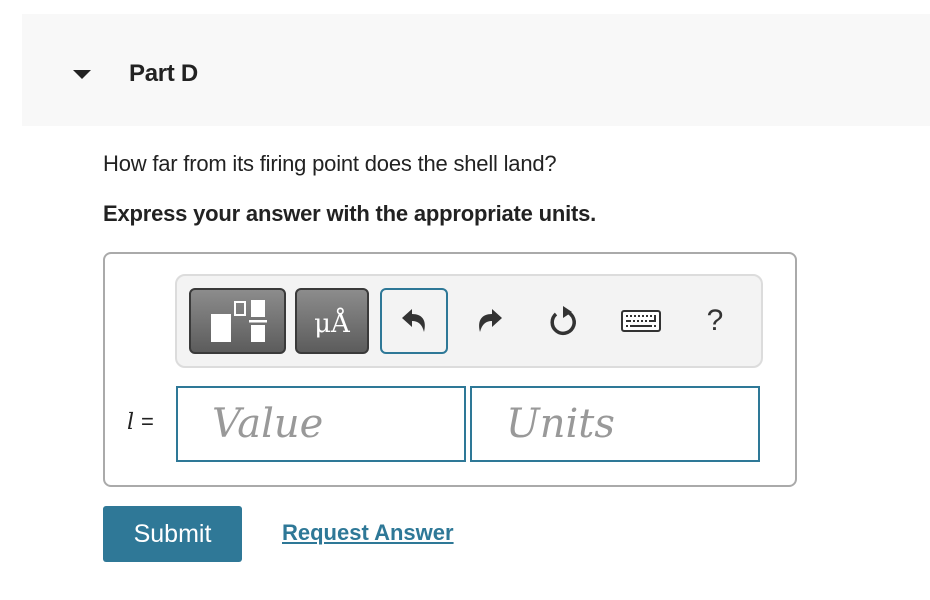 The height and width of the screenshot is (600, 930). What do you see at coordinates (140, 422) in the screenshot?
I see `variable-label: l =` at bounding box center [140, 422].